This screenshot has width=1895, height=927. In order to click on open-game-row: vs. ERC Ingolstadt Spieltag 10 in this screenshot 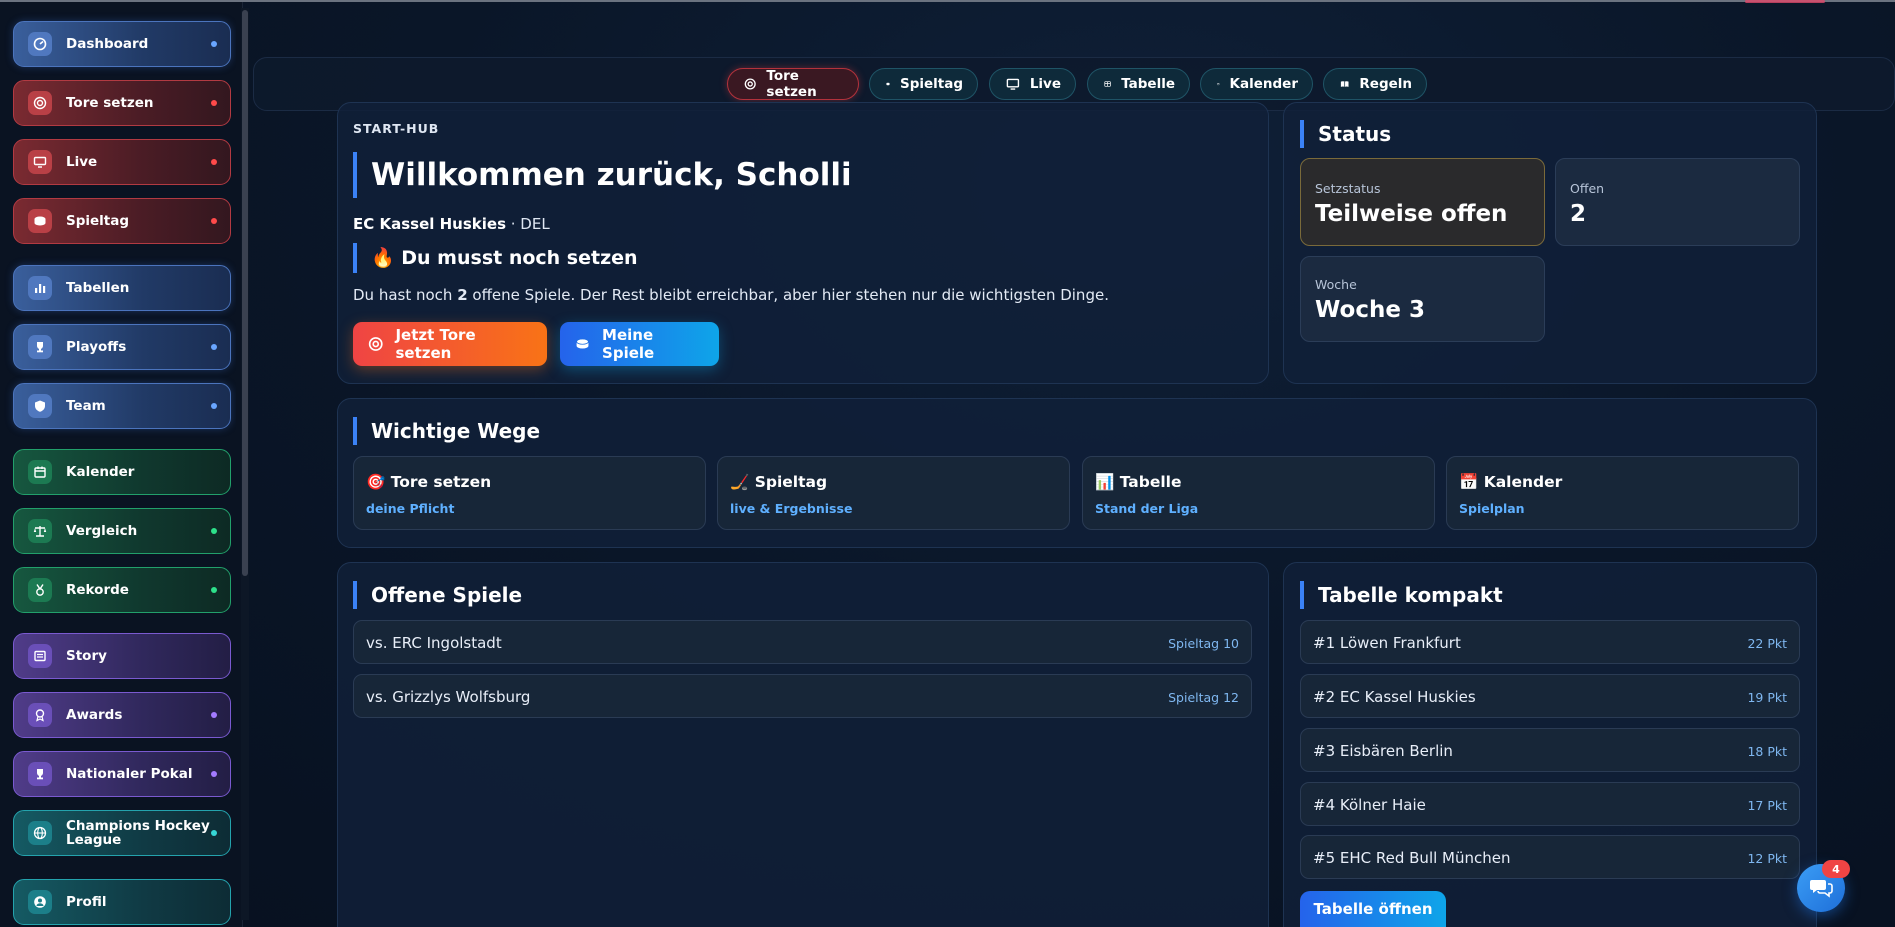, I will do `click(802, 642)`.